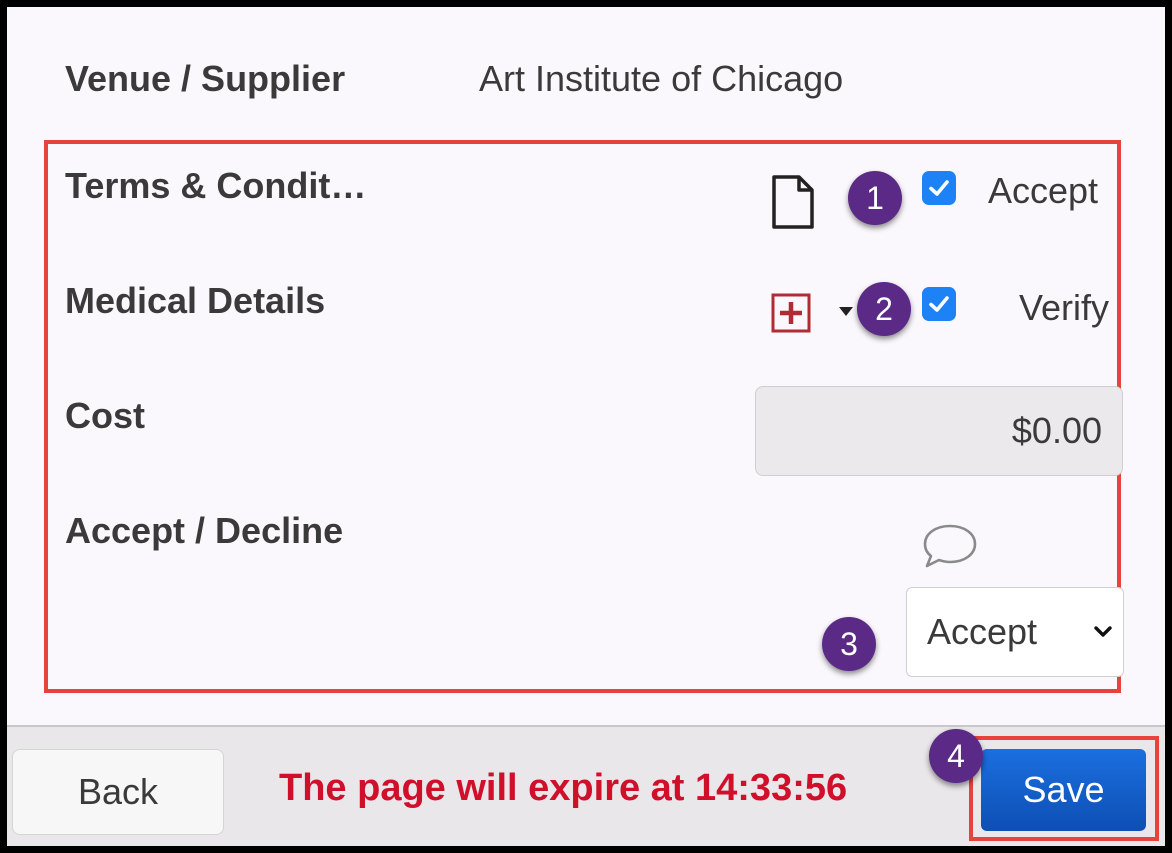 The width and height of the screenshot is (1172, 853). Describe the element at coordinates (1064, 307) in the screenshot. I see `medical-verify-label: Verify` at that location.